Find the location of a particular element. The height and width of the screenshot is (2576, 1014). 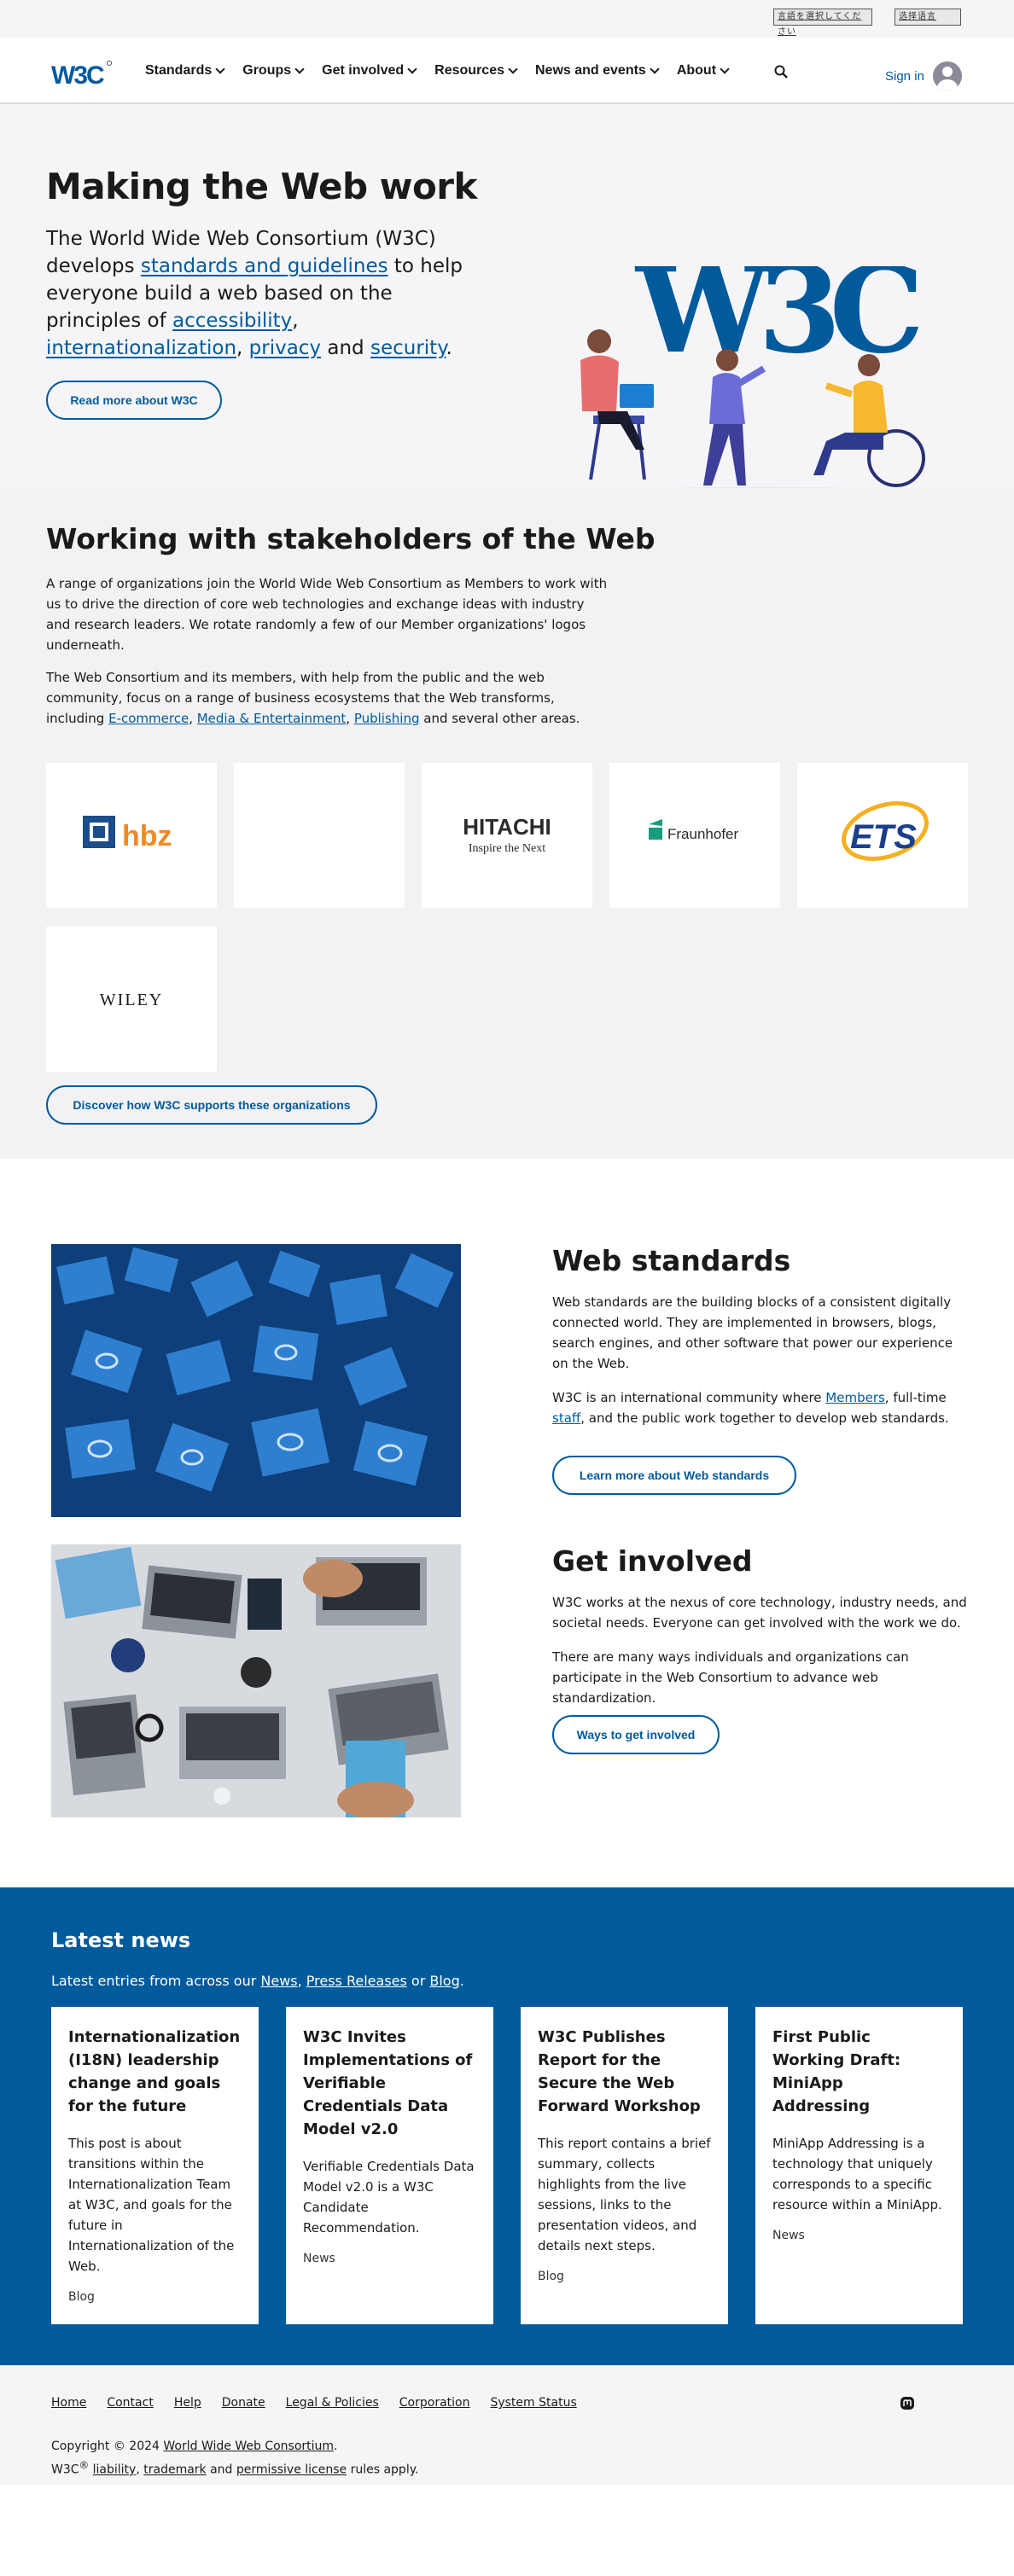

nav-about-label: About is located at coordinates (696, 70).